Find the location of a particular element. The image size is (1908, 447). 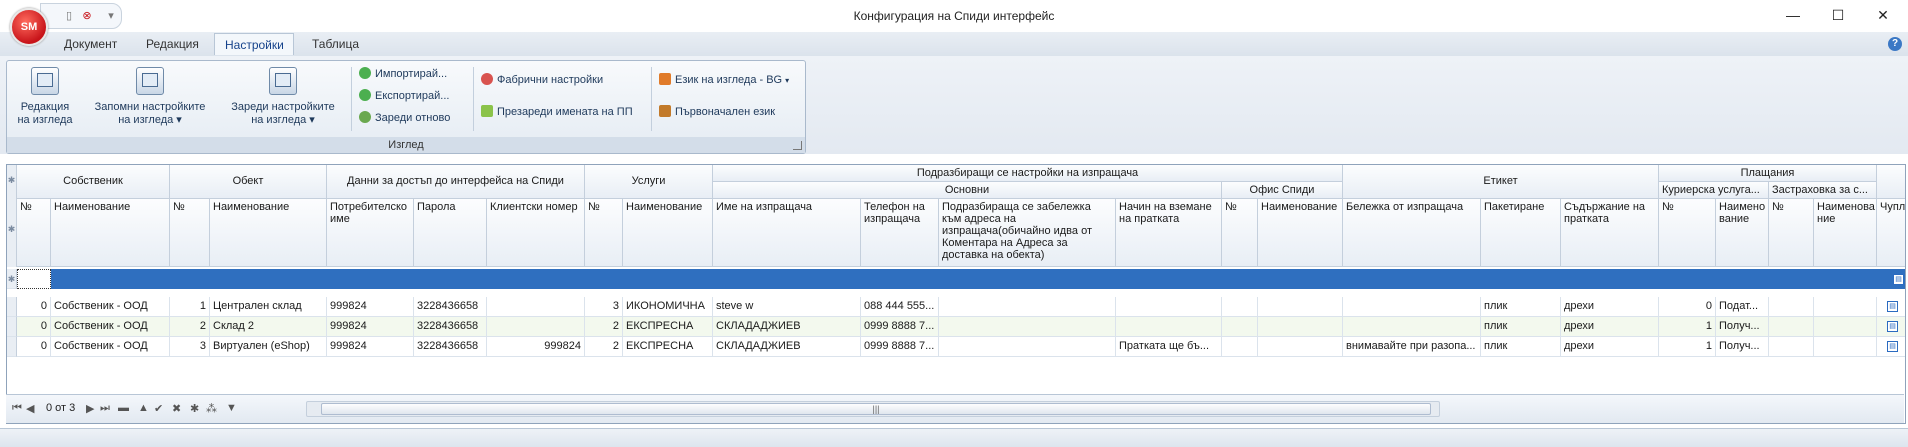

cell-object-name: Централен склад is located at coordinates (268, 307).